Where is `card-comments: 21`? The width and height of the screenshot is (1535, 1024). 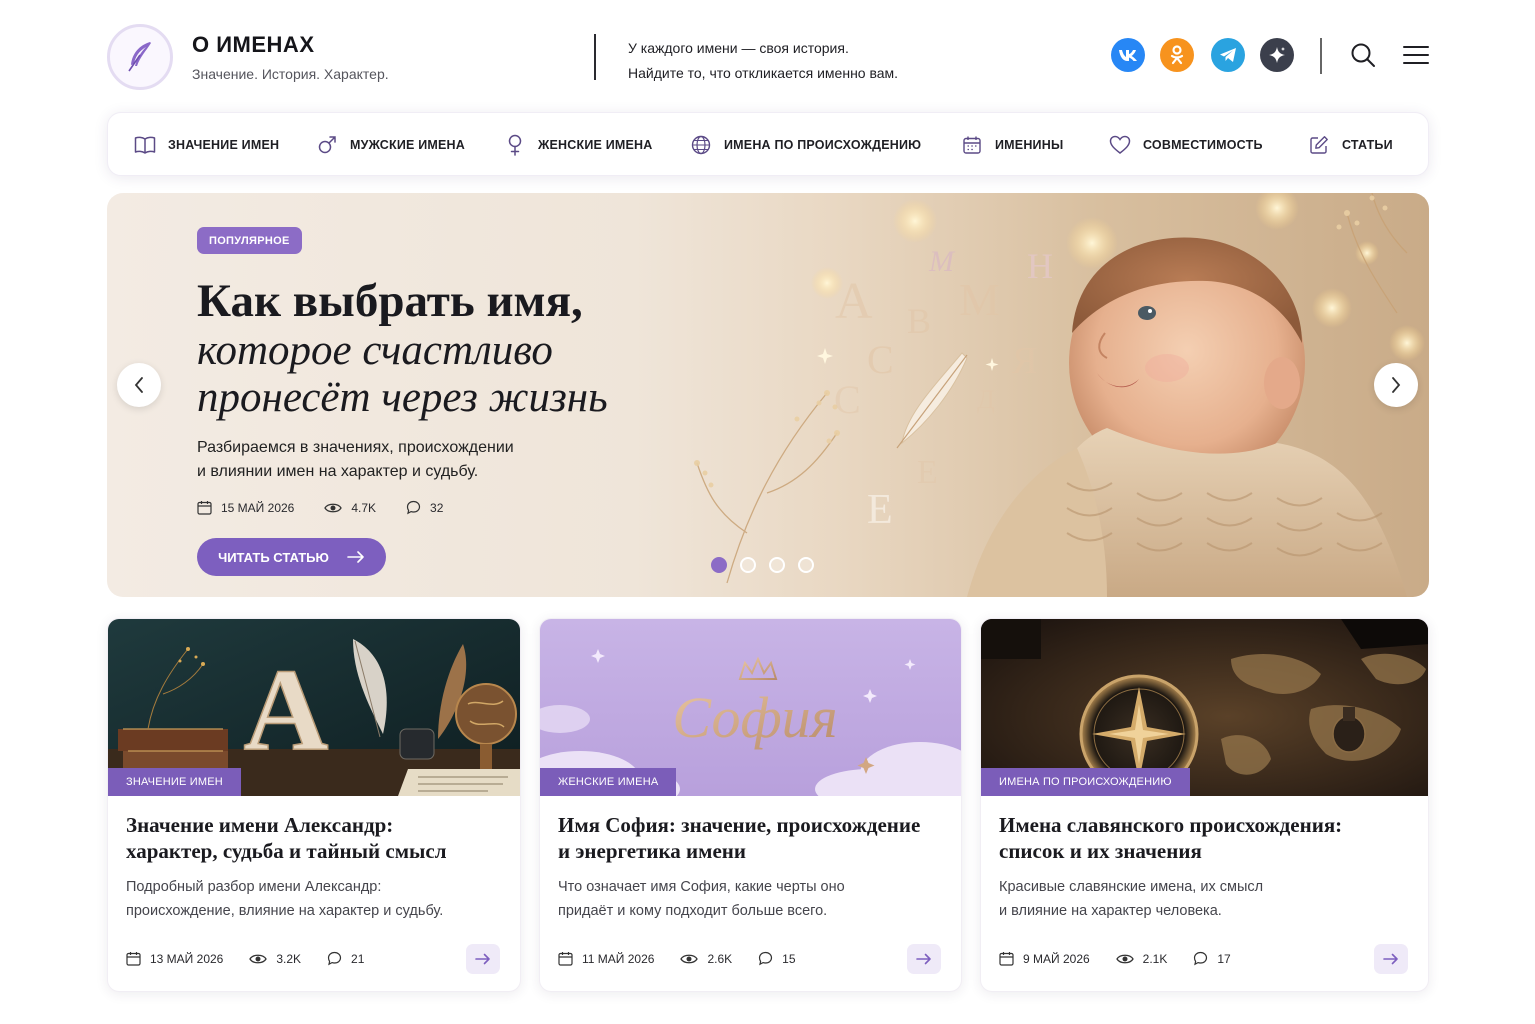
card-comments: 21 is located at coordinates (345, 958).